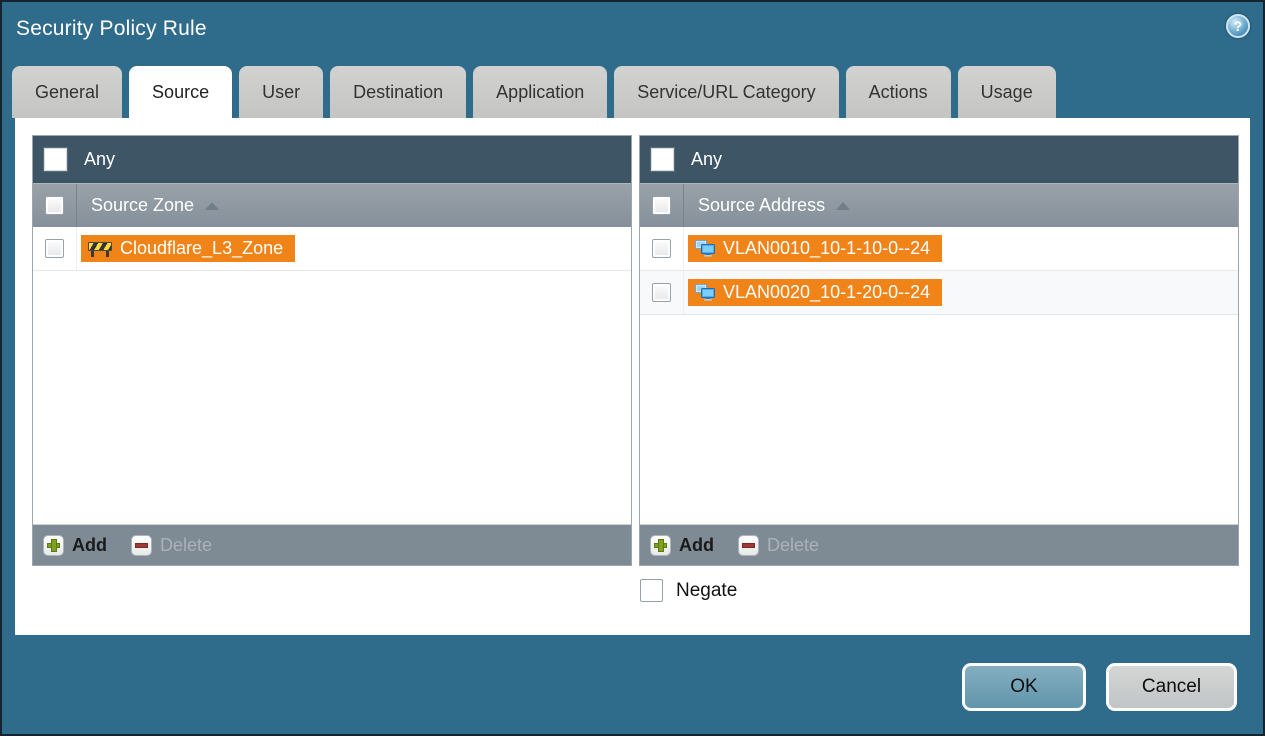 The height and width of the screenshot is (736, 1265). What do you see at coordinates (762, 205) in the screenshot?
I see `source-address-column-label: Source Address` at bounding box center [762, 205].